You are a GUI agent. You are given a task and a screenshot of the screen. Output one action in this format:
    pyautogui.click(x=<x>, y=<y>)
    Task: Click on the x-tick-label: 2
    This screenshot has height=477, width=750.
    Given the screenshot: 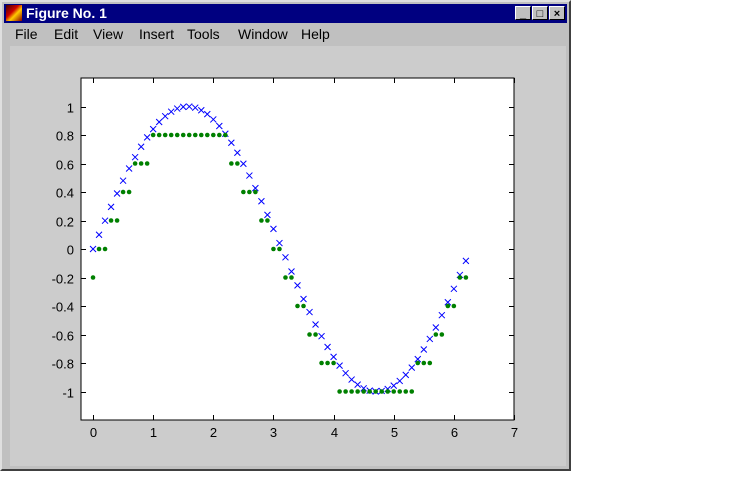 What is the action you would take?
    pyautogui.click(x=213, y=432)
    